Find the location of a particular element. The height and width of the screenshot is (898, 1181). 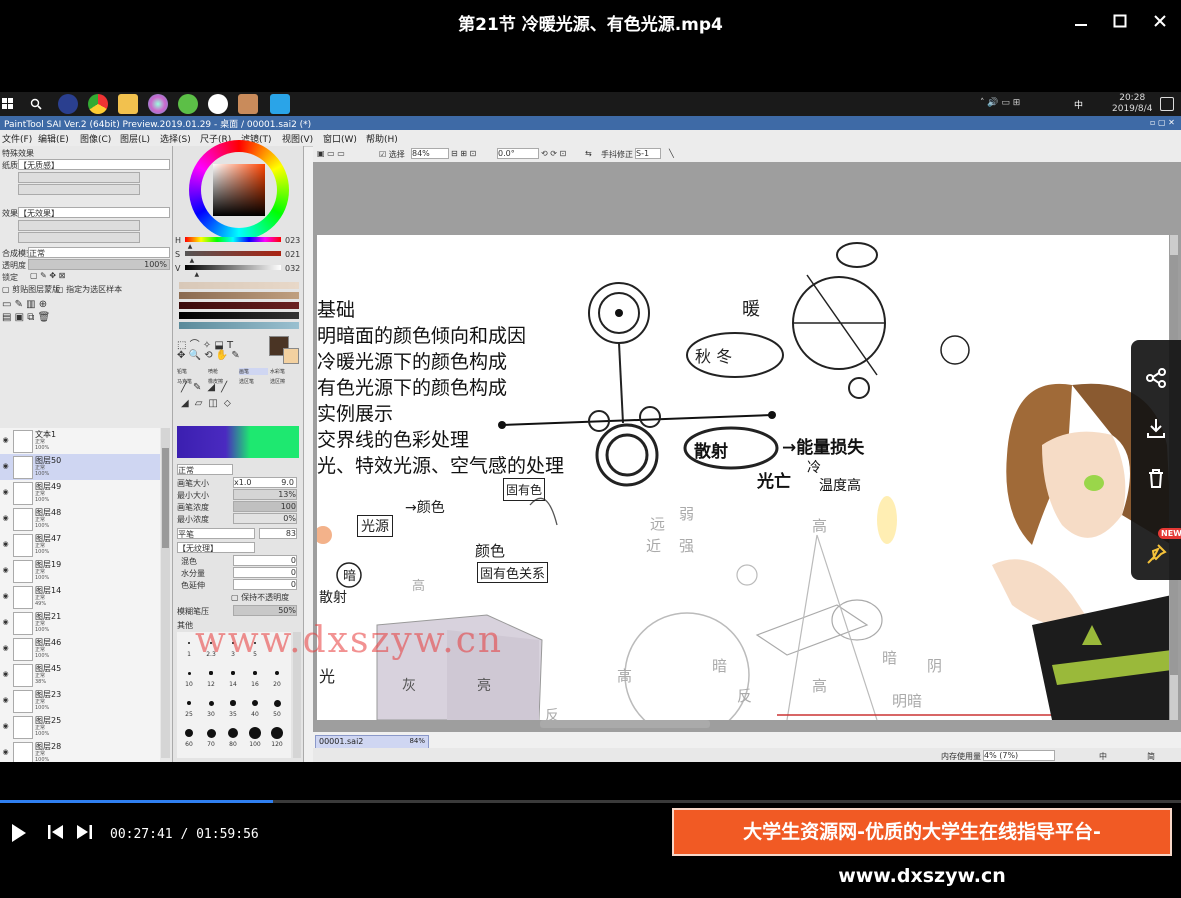

menu-window: 窗口(W) is located at coordinates (340, 138).